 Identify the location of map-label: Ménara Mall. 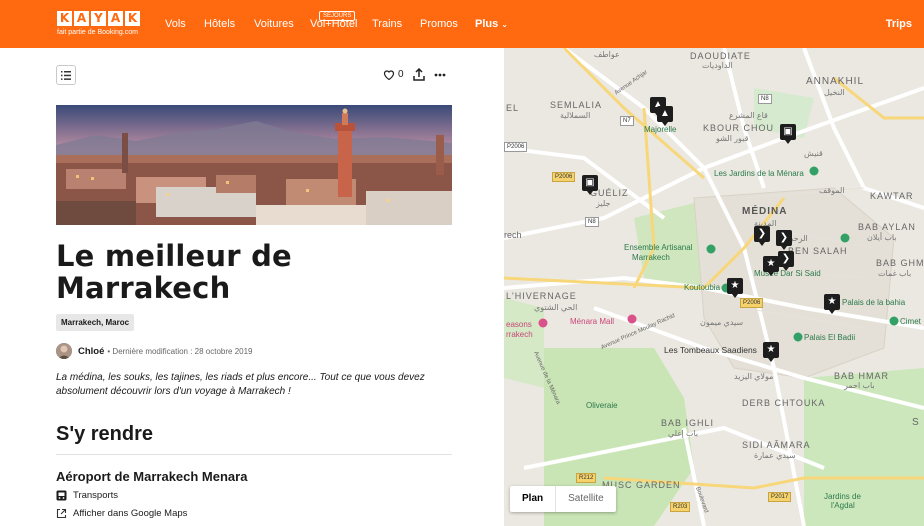
(592, 321).